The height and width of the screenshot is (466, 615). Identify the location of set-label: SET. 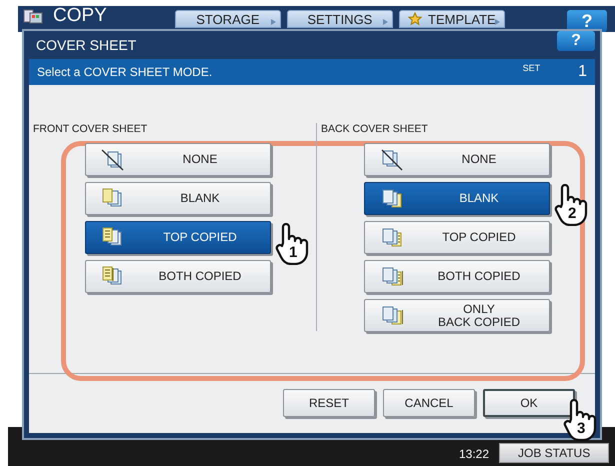
(531, 68).